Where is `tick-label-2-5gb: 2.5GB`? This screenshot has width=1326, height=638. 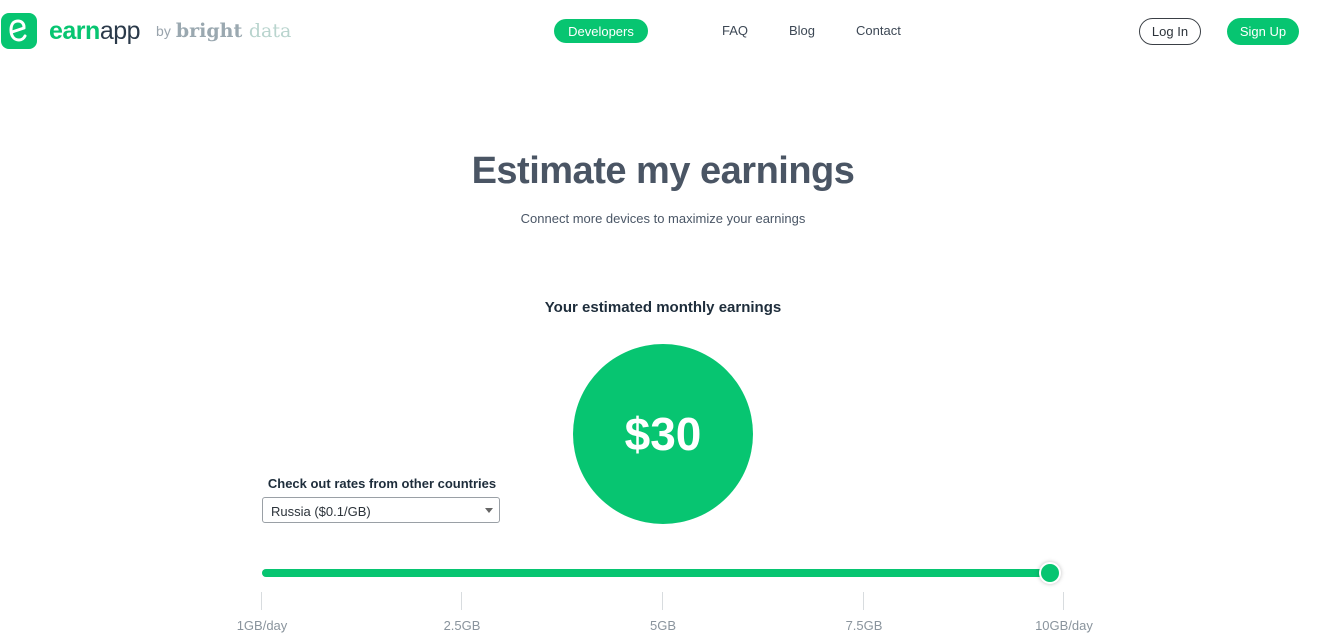 tick-label-2-5gb: 2.5GB is located at coordinates (462, 625).